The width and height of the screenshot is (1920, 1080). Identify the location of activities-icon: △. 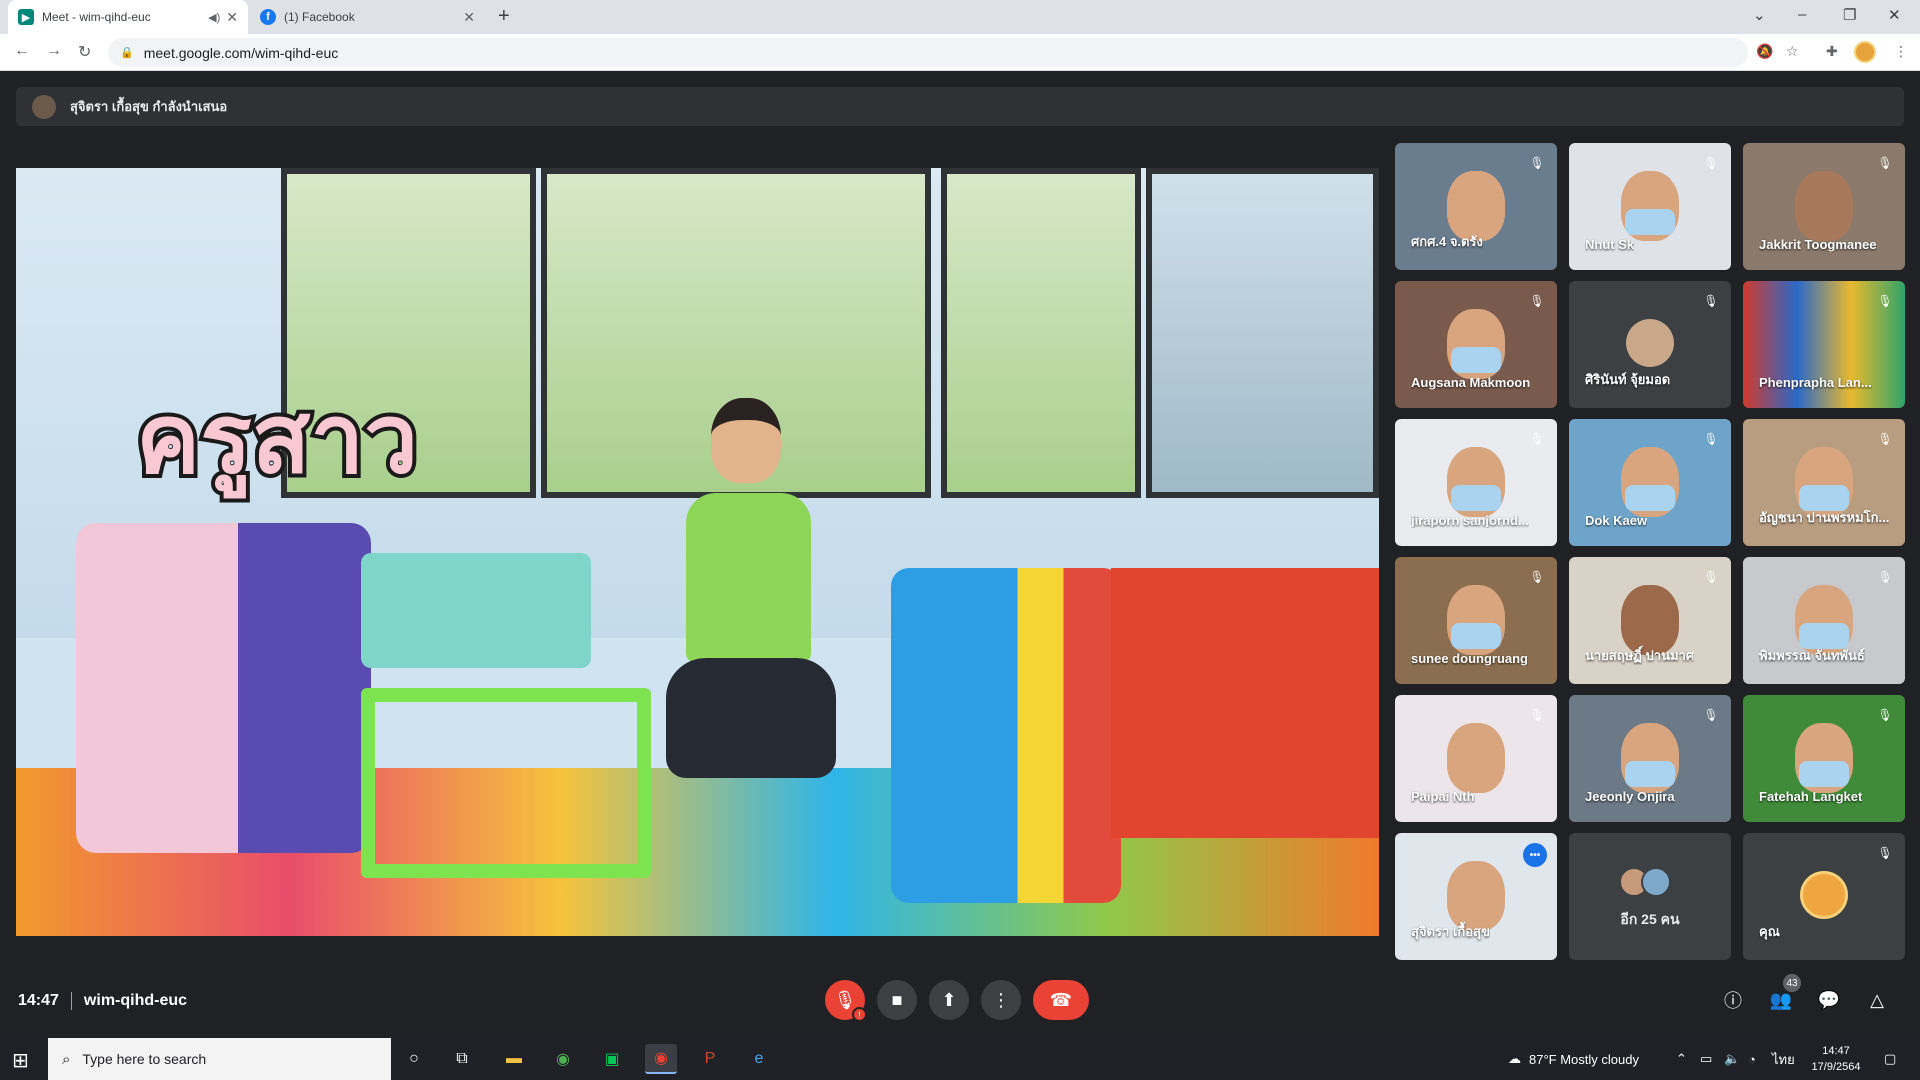
(1877, 999).